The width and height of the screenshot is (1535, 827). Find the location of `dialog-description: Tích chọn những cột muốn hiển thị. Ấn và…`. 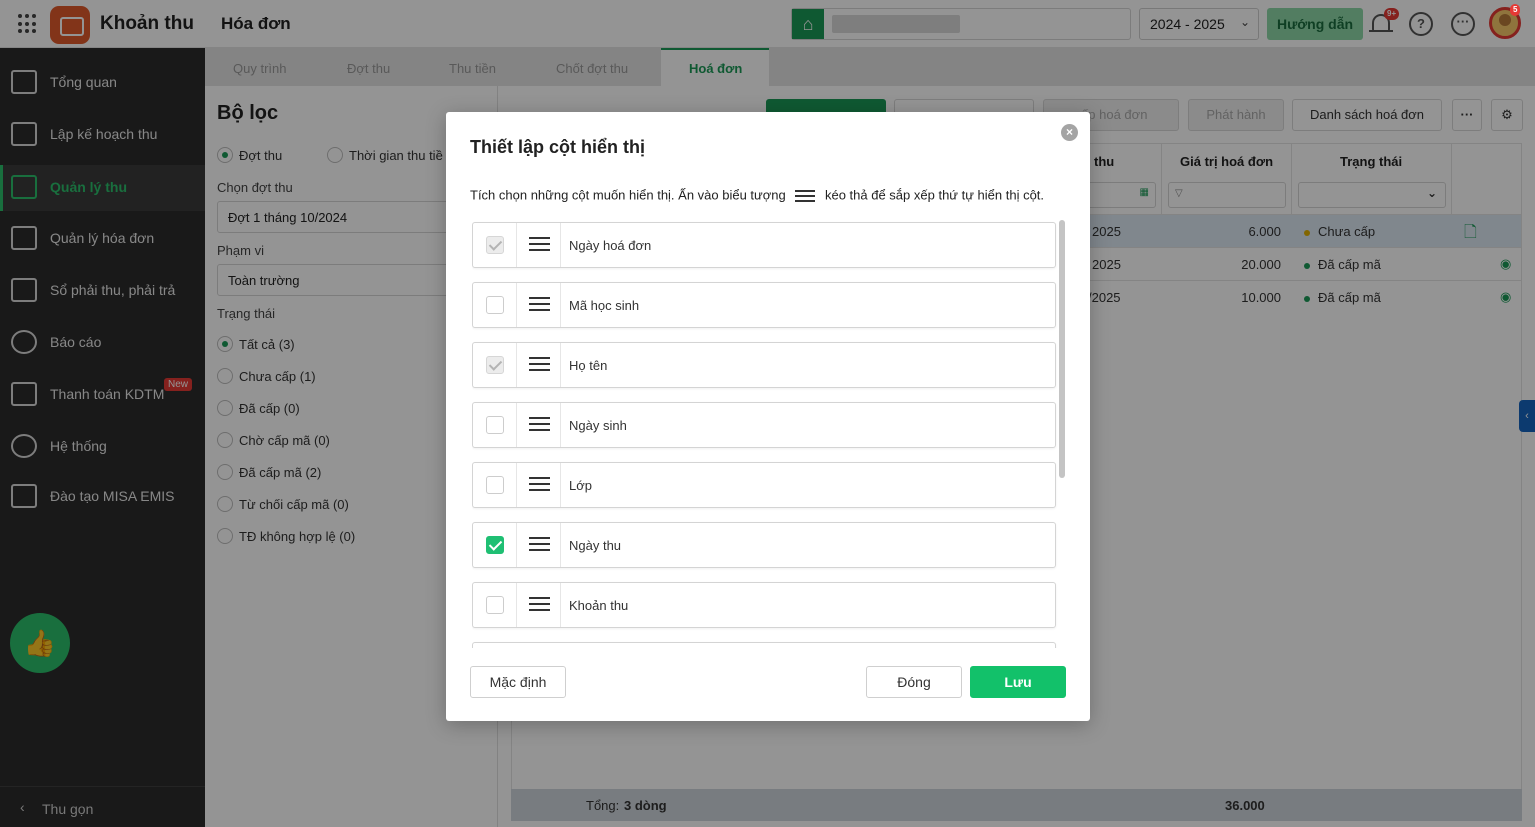

dialog-description: Tích chọn những cột muốn hiển thị. Ấn và… is located at coordinates (770, 196).